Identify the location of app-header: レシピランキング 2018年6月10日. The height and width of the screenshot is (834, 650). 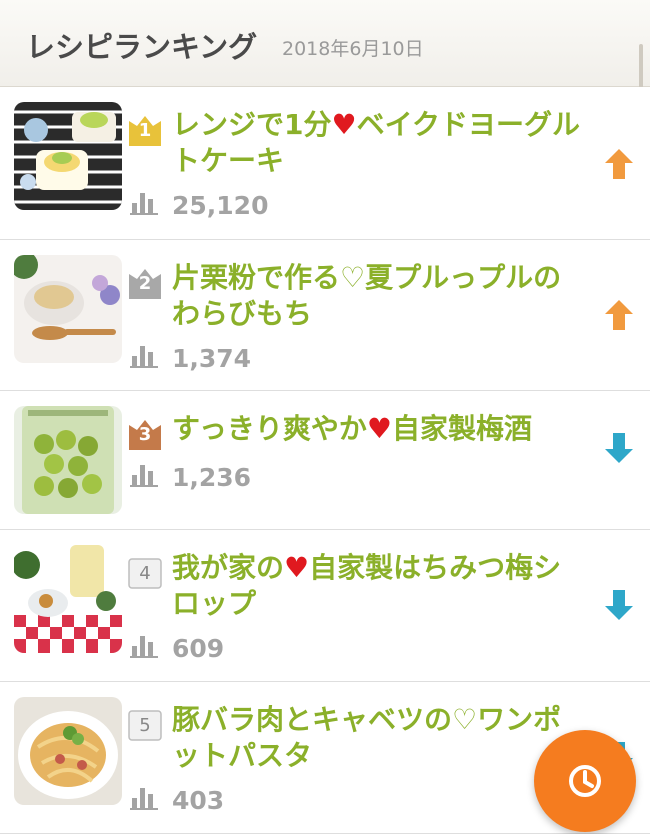
(325, 43).